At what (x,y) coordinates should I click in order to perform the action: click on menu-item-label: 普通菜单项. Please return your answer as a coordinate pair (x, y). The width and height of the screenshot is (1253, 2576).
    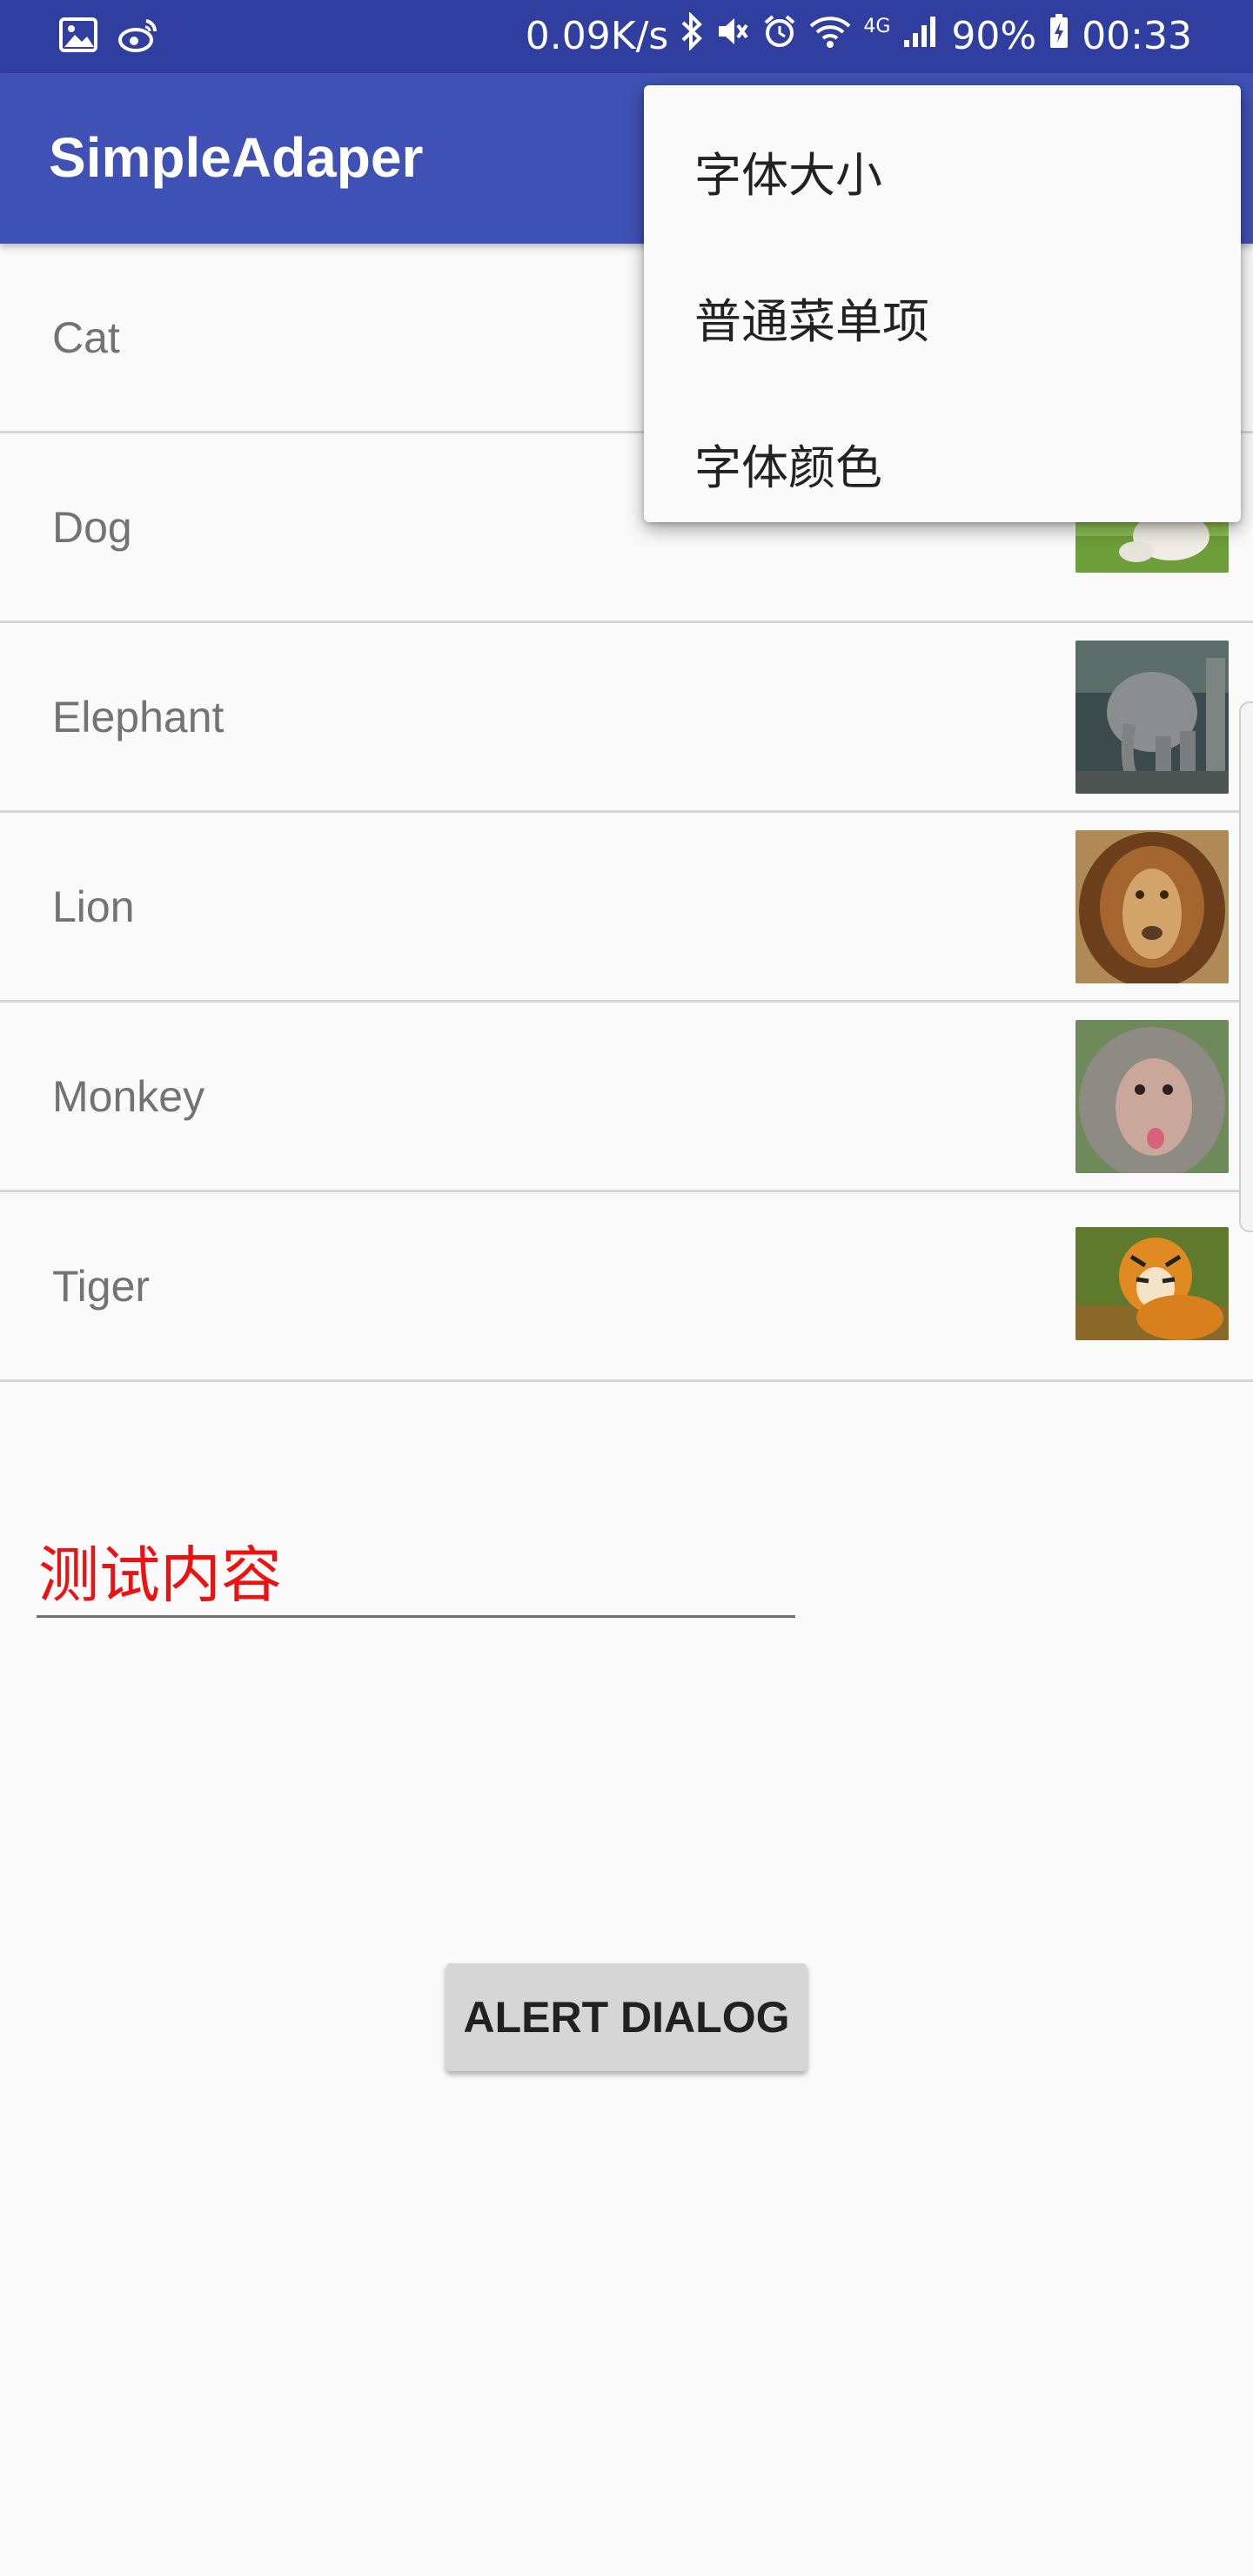
    Looking at the image, I should click on (811, 321).